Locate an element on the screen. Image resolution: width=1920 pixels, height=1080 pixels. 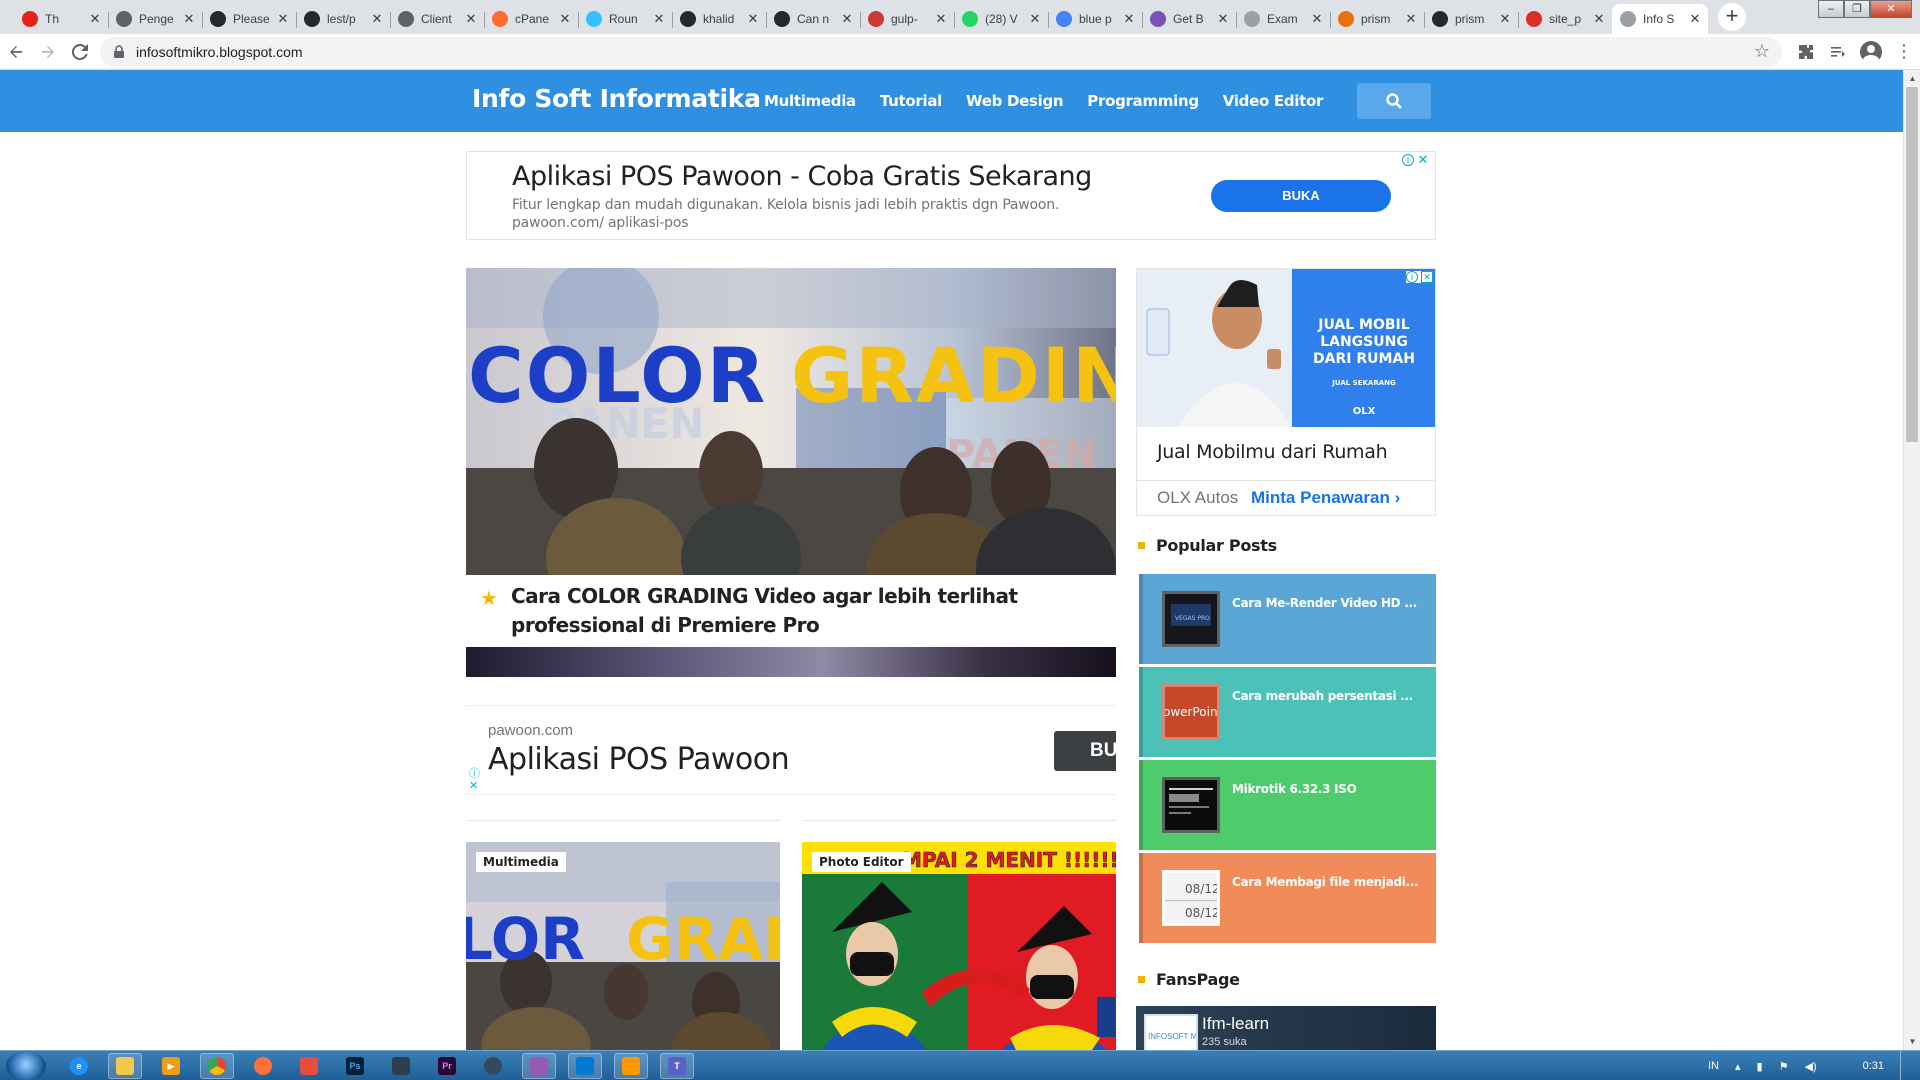
browser-tab: lest/p ✕ is located at coordinates (343, 19).